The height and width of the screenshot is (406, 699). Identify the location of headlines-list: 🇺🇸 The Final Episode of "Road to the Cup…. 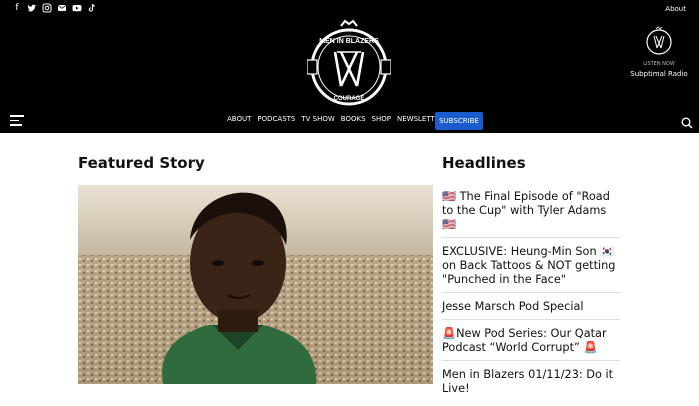
(531, 297).